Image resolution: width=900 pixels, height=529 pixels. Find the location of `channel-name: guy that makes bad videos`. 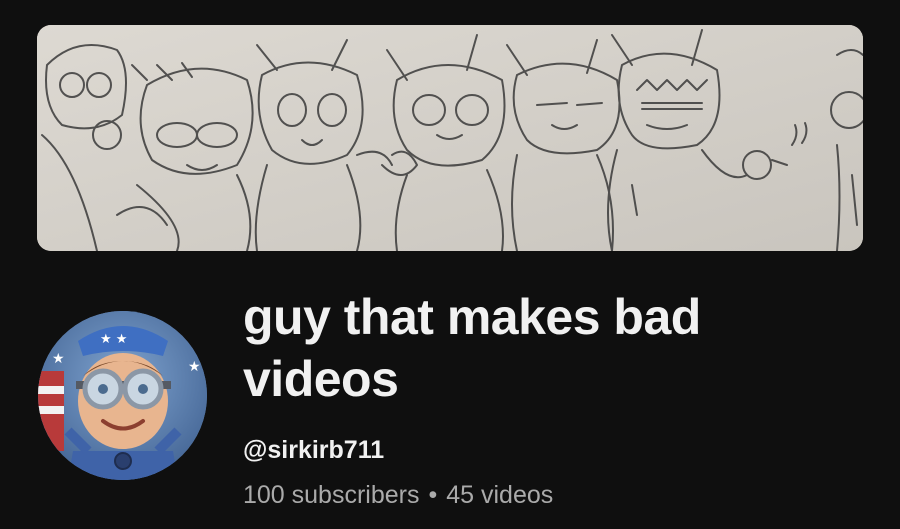

channel-name: guy that makes bad videos is located at coordinates (472, 348).